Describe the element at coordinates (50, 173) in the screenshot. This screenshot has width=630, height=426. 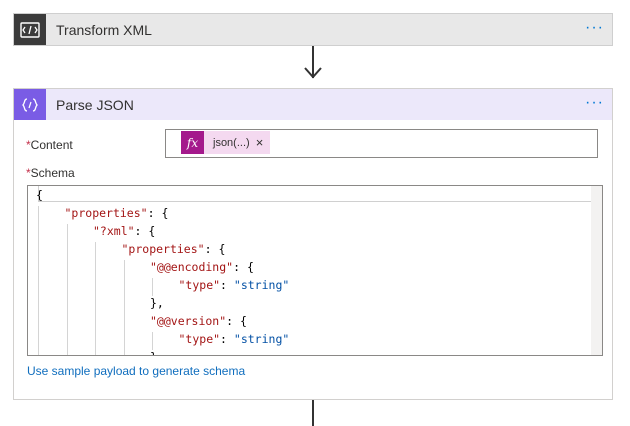
I see `schema-label: *Schema` at that location.